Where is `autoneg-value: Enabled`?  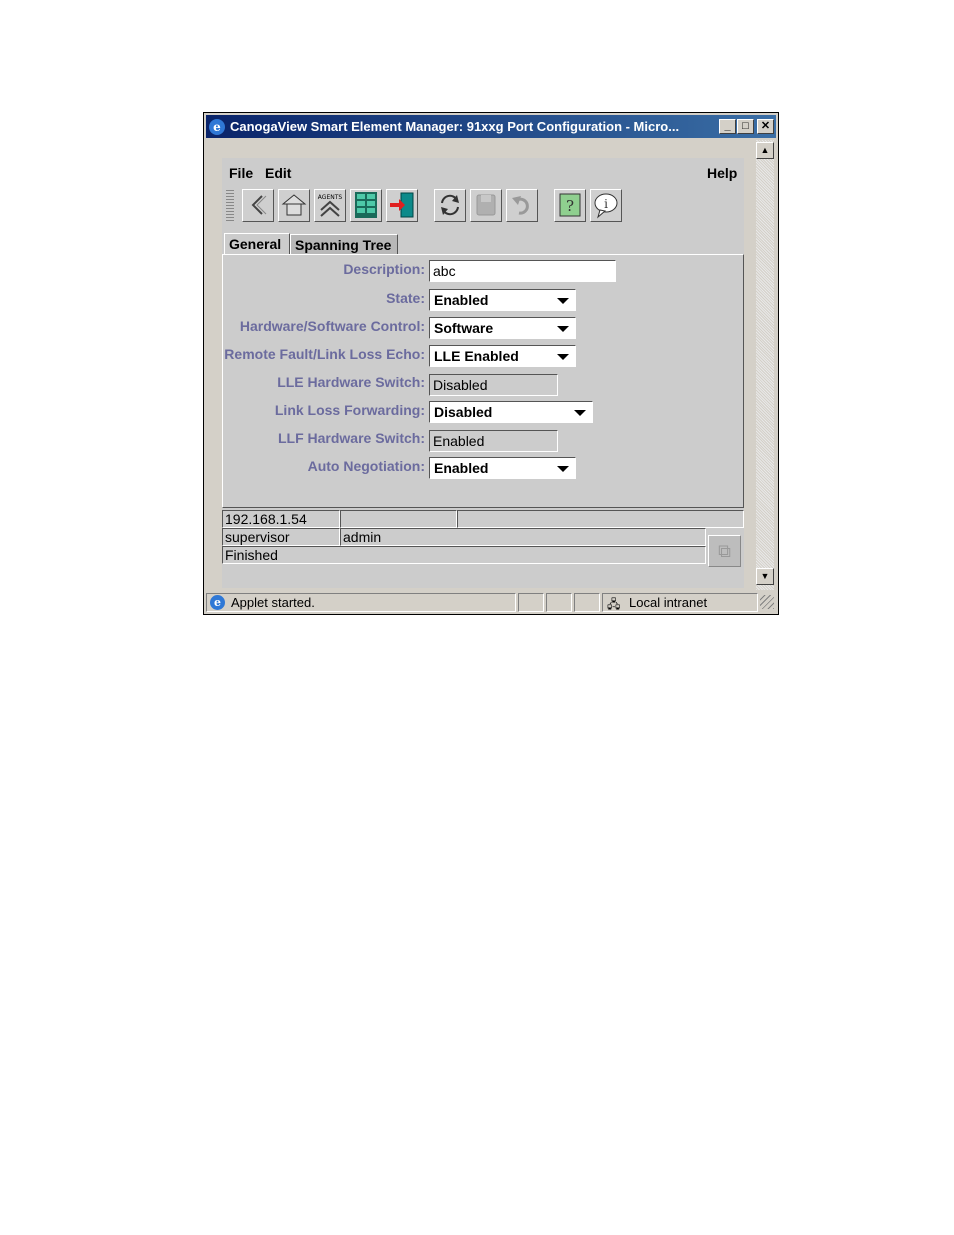
autoneg-value: Enabled is located at coordinates (461, 468).